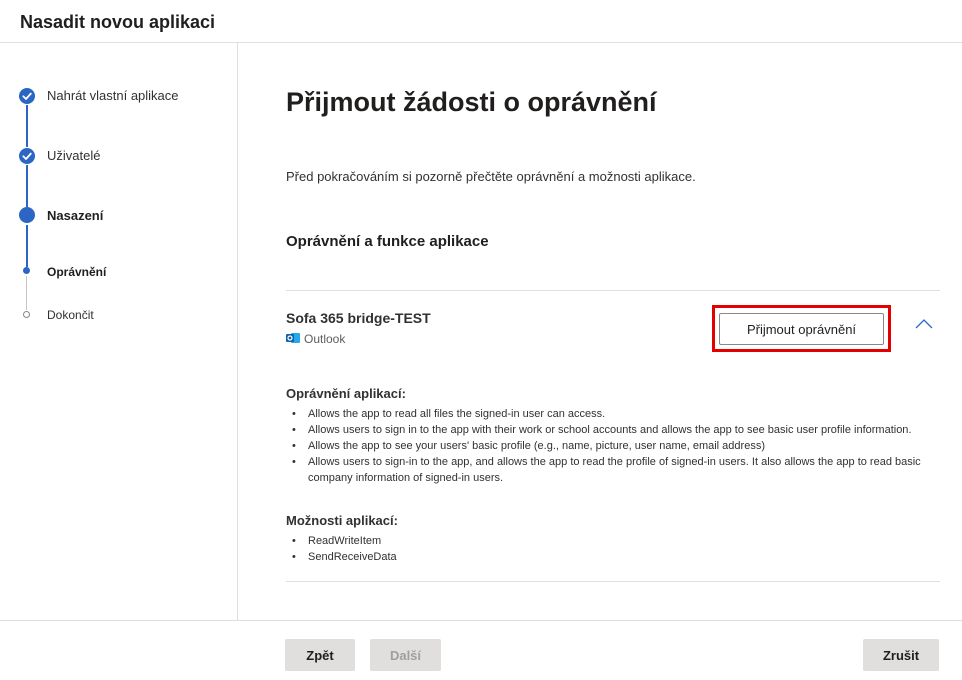  I want to click on page-title: Přijmout žádosti o oprávnění, so click(471, 102).